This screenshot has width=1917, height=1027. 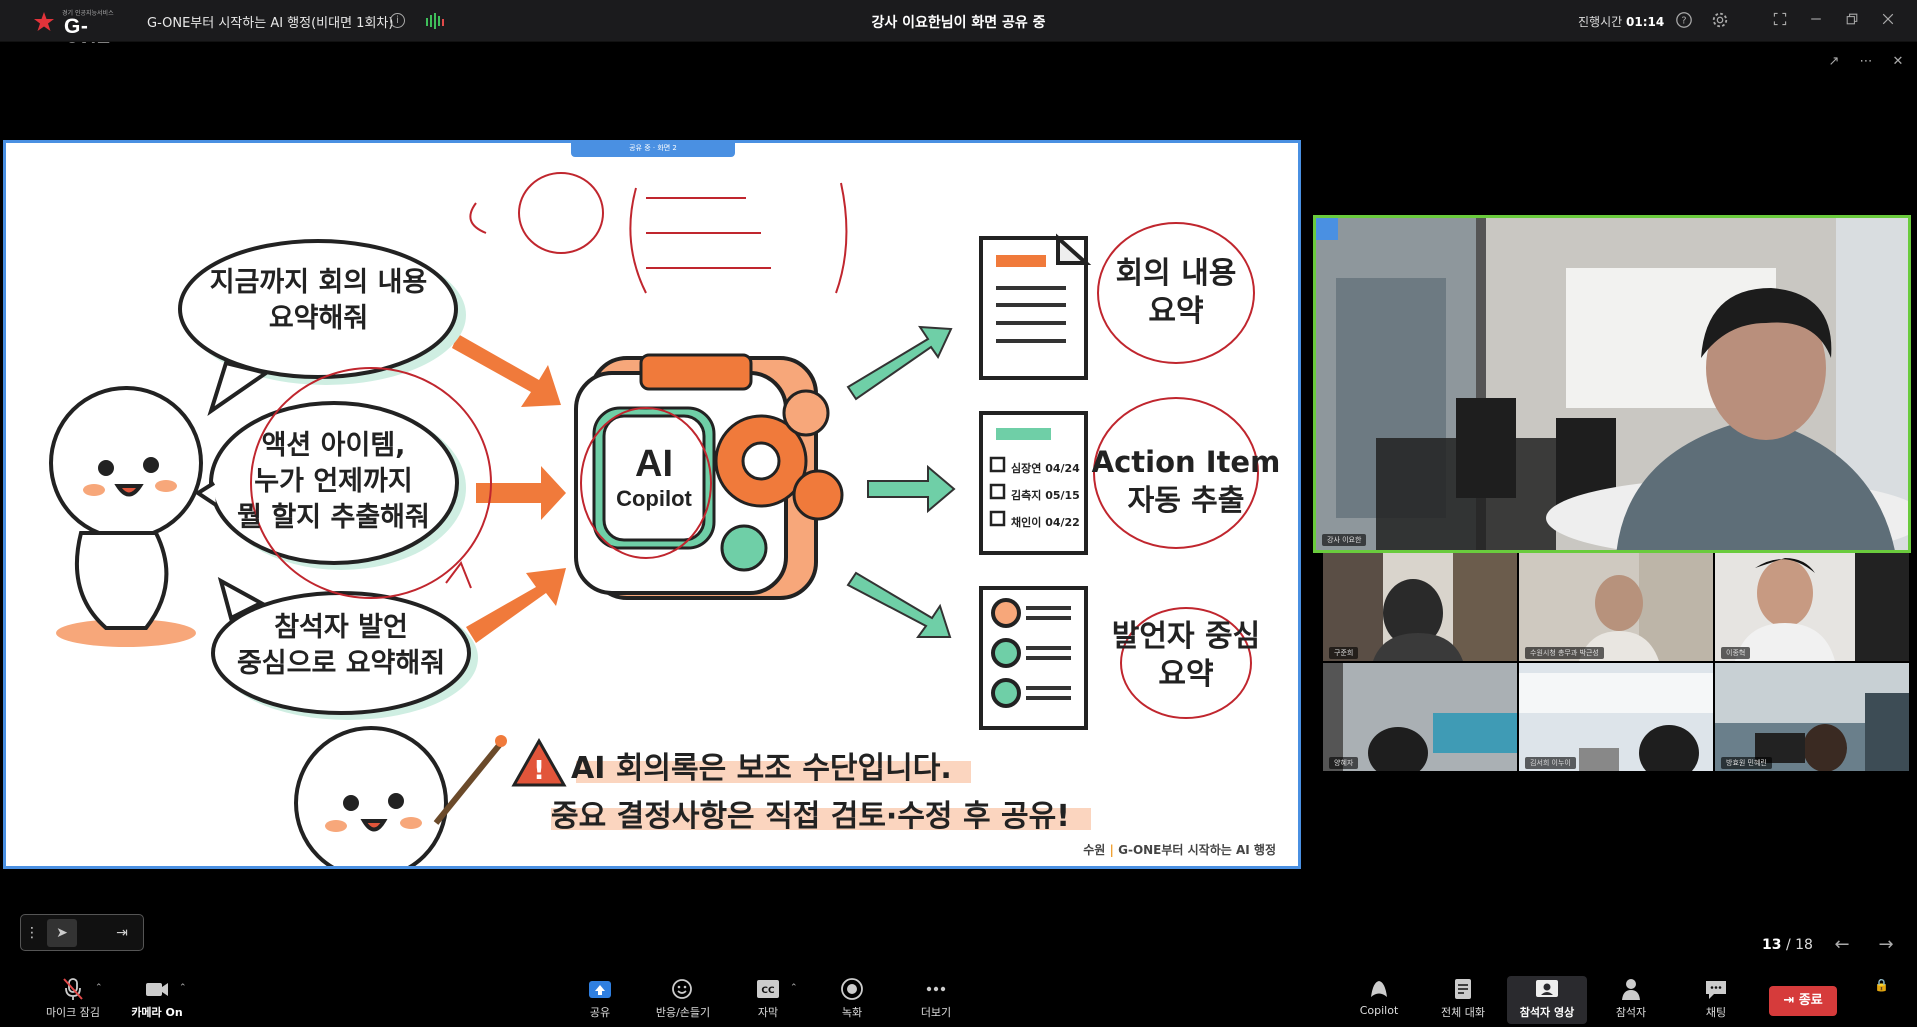 What do you see at coordinates (73, 989) in the screenshot?
I see `mic-muted-icon` at bounding box center [73, 989].